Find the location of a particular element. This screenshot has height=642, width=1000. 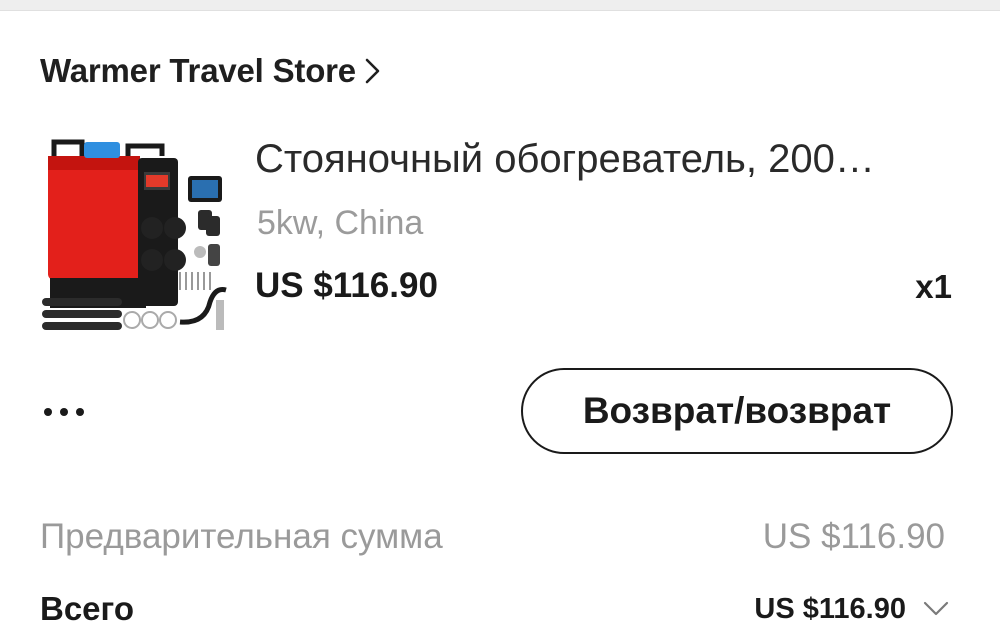

product-price: US $116.90 is located at coordinates (346, 285).